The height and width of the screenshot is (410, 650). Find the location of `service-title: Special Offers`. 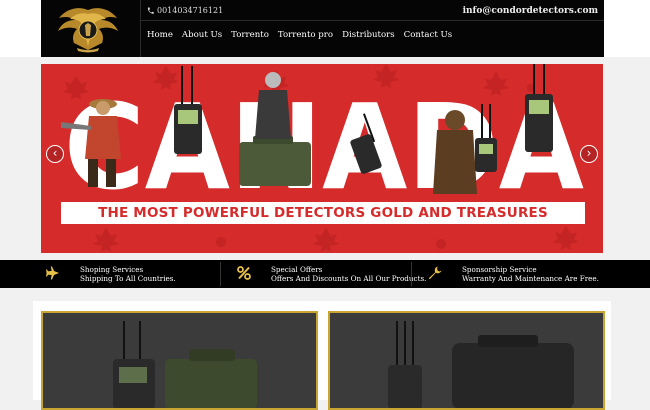

service-title: Special Offers is located at coordinates (297, 269).